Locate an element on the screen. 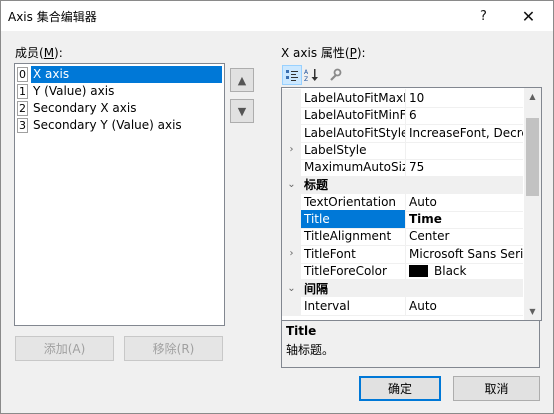  list-item-index: 1 is located at coordinates (22, 91).